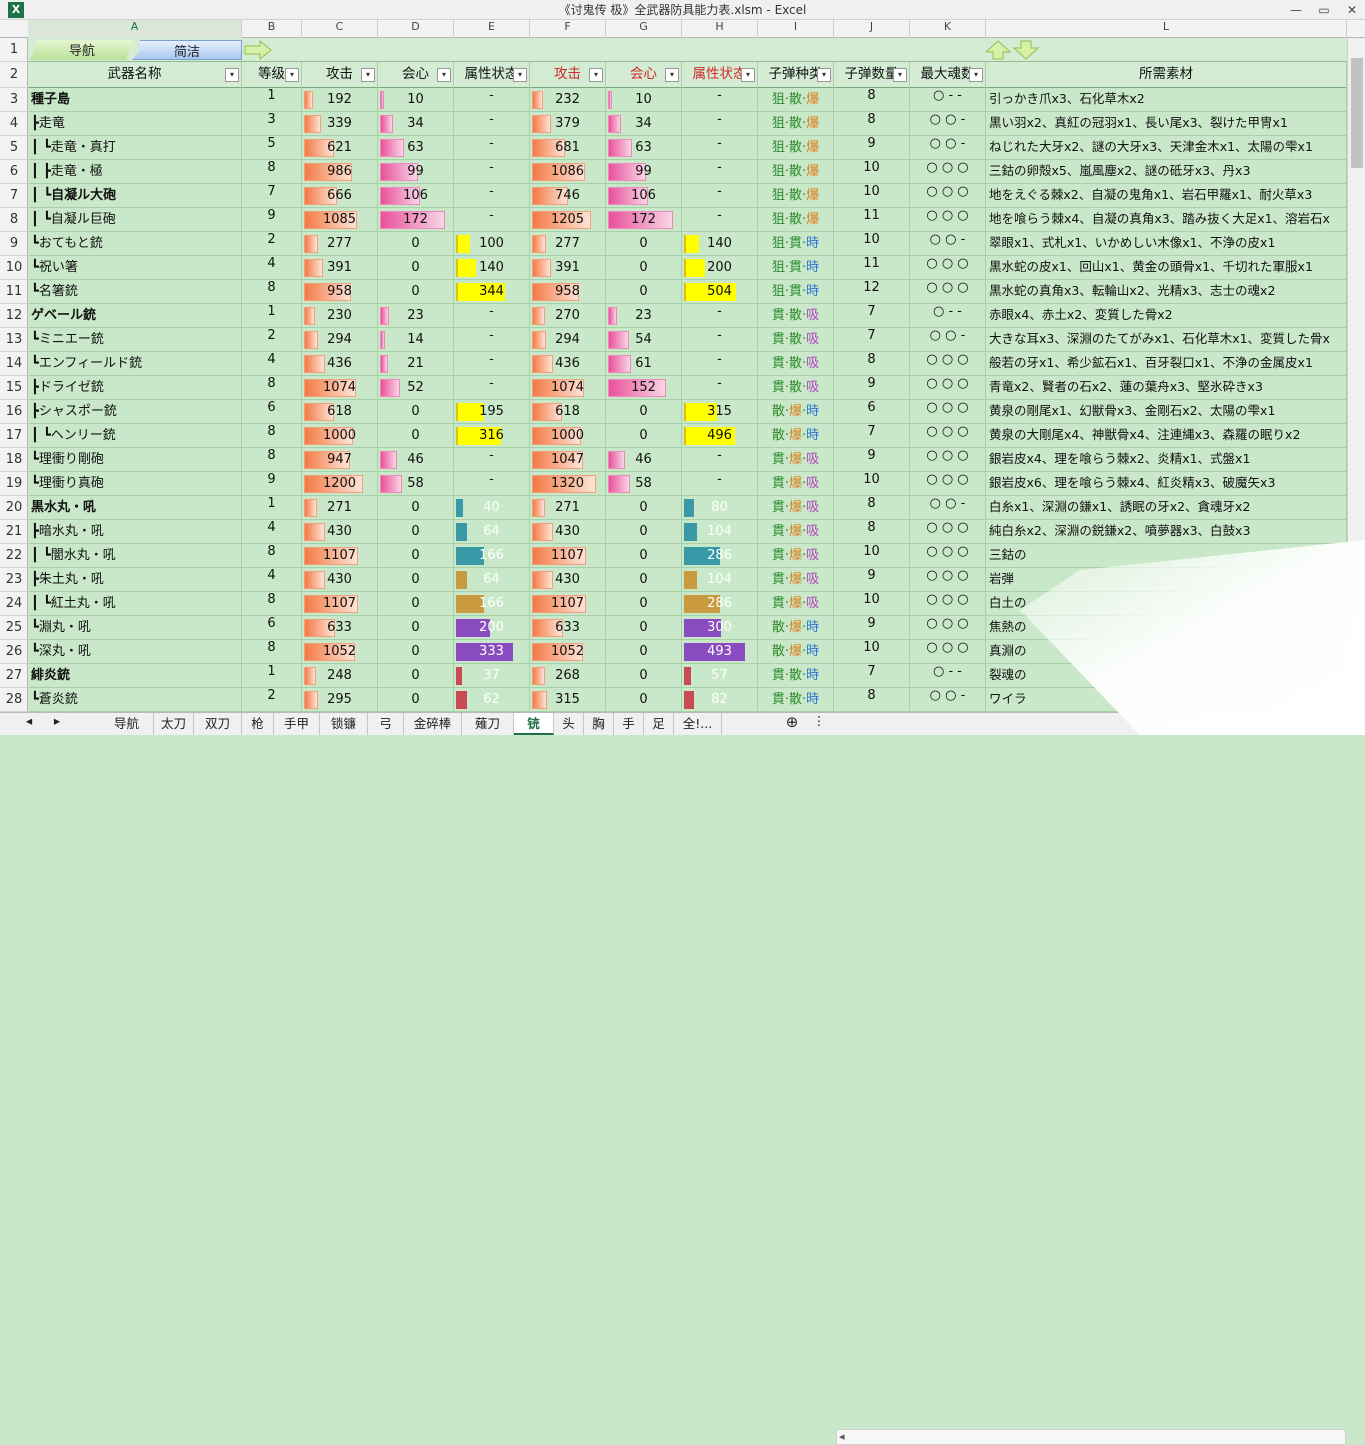 This screenshot has height=1445, width=1365. What do you see at coordinates (720, 700) in the screenshot?
I see `value-cell: 82` at bounding box center [720, 700].